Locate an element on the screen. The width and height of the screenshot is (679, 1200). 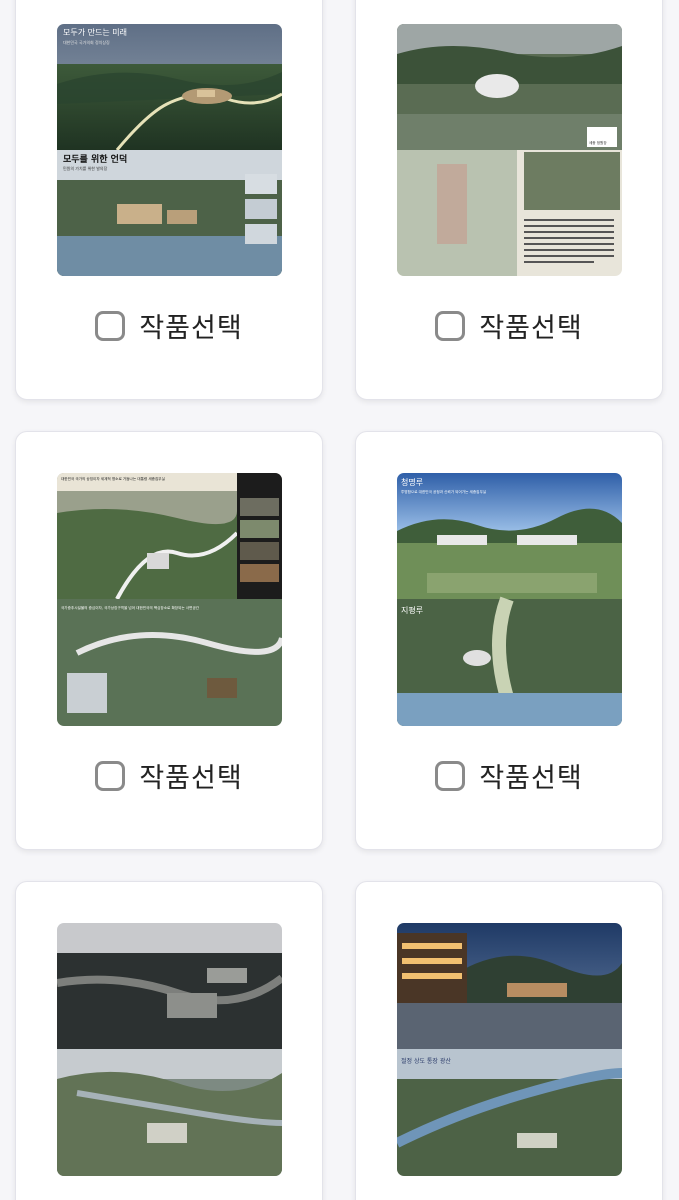
image-4-top-title: 청명루 is located at coordinates (412, 482).